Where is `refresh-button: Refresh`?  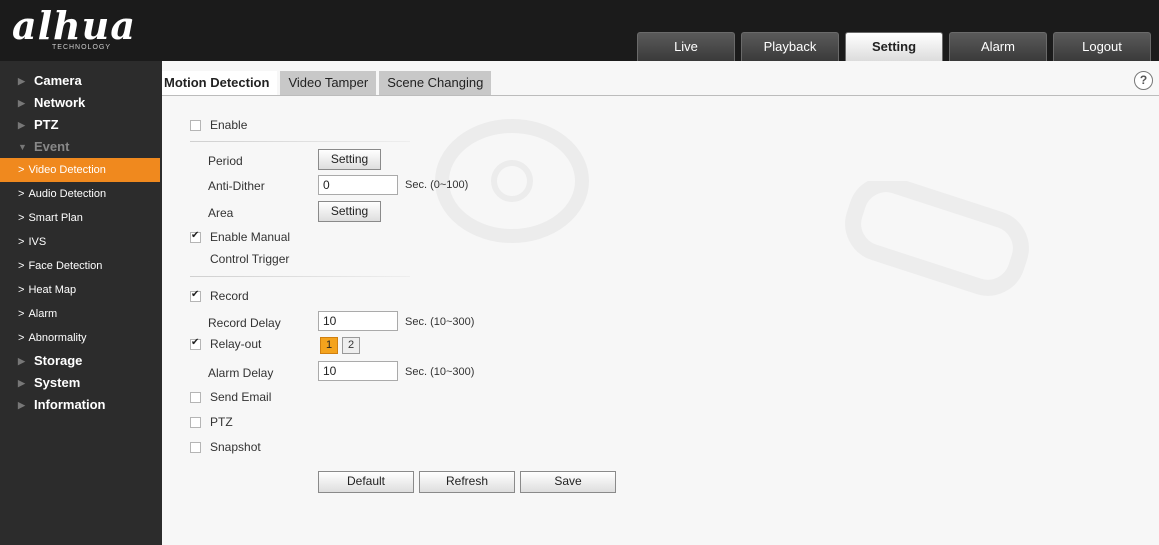
refresh-button: Refresh is located at coordinates (467, 482).